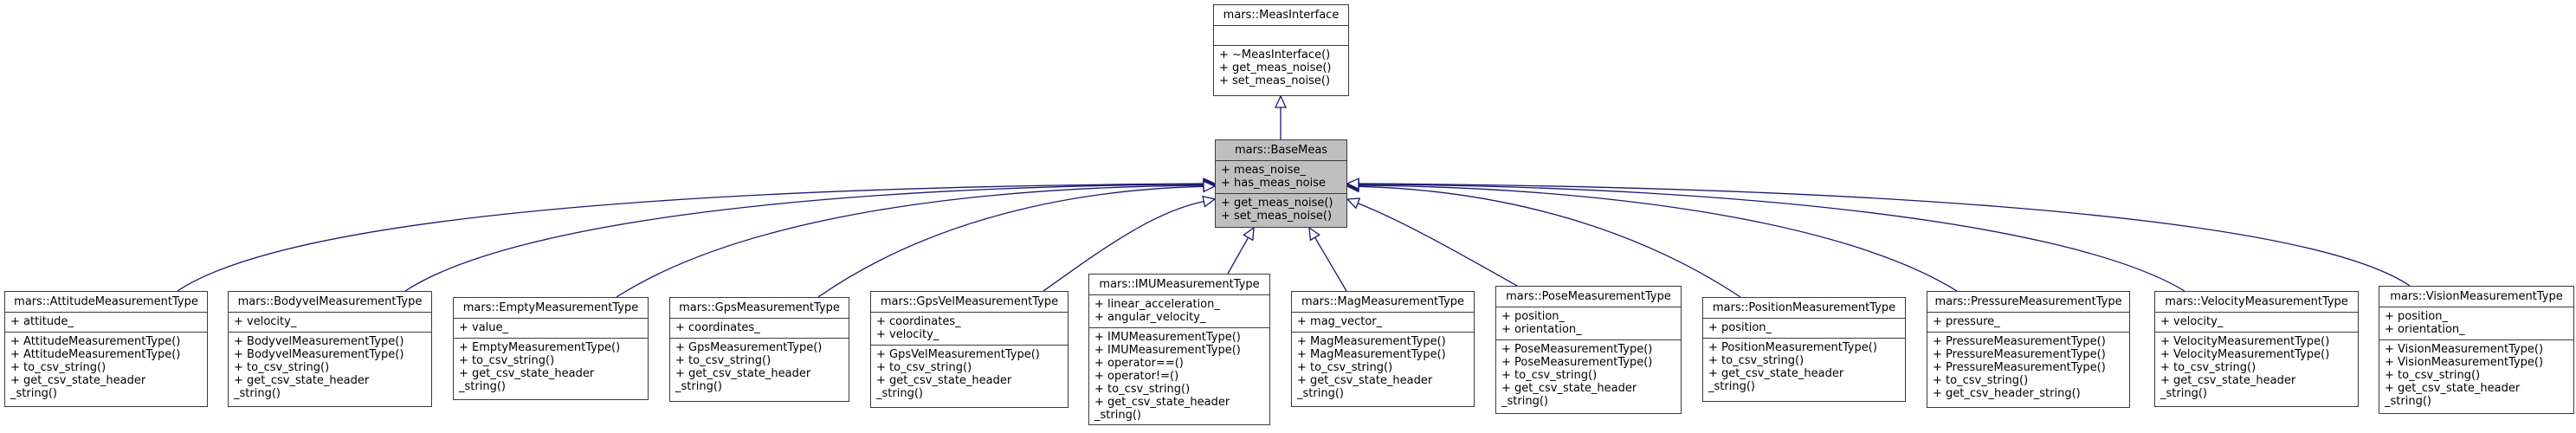 The image size is (2576, 433). Describe the element at coordinates (759, 308) in the screenshot. I see `class-name: mars::GpsMeasurementType` at that location.